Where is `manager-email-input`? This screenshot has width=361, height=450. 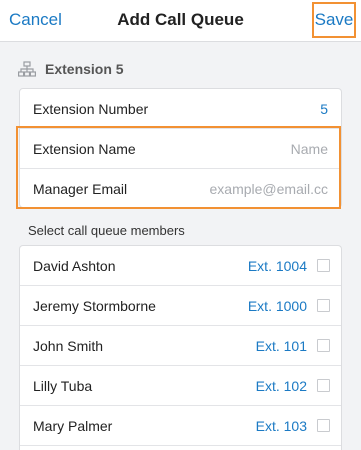
manager-email-input is located at coordinates (248, 189).